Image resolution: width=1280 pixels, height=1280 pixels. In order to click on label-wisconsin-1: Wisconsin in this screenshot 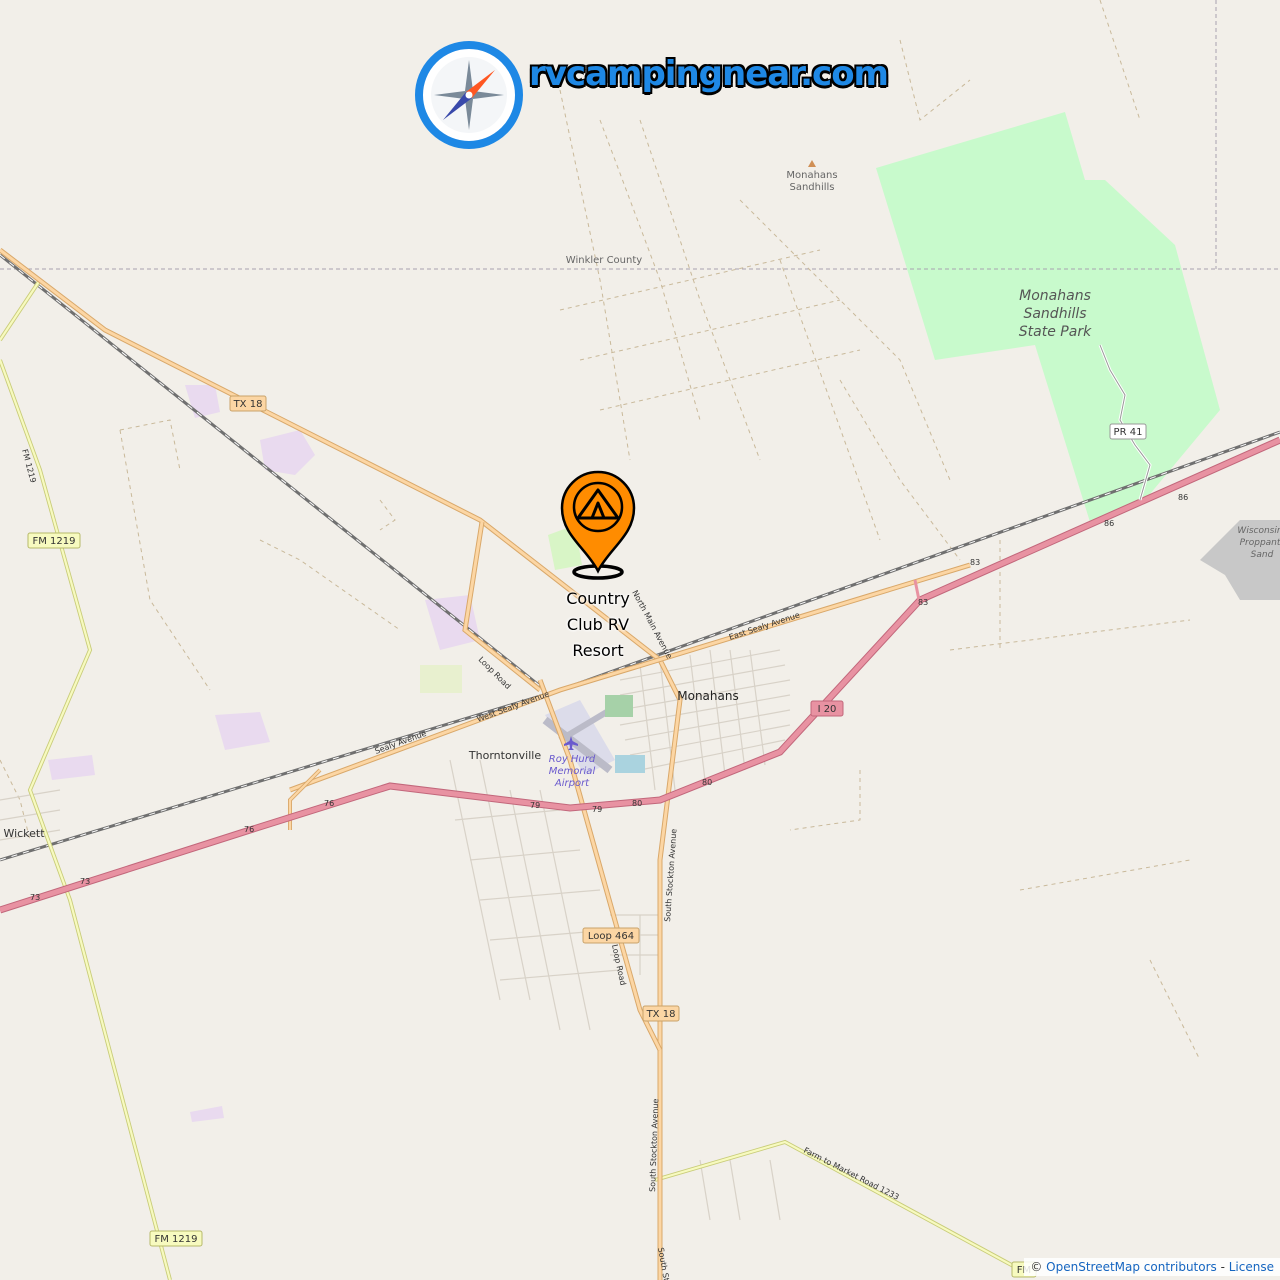, I will do `click(1258, 531)`.